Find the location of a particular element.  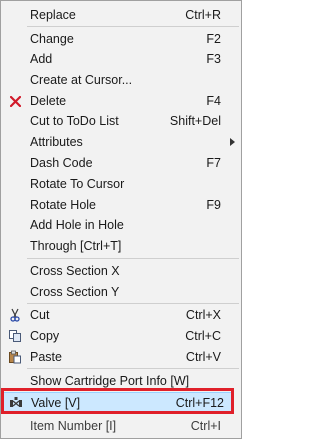

menu-item-add-hole-in-hole: Add Hole in Hole is located at coordinates (121, 225).